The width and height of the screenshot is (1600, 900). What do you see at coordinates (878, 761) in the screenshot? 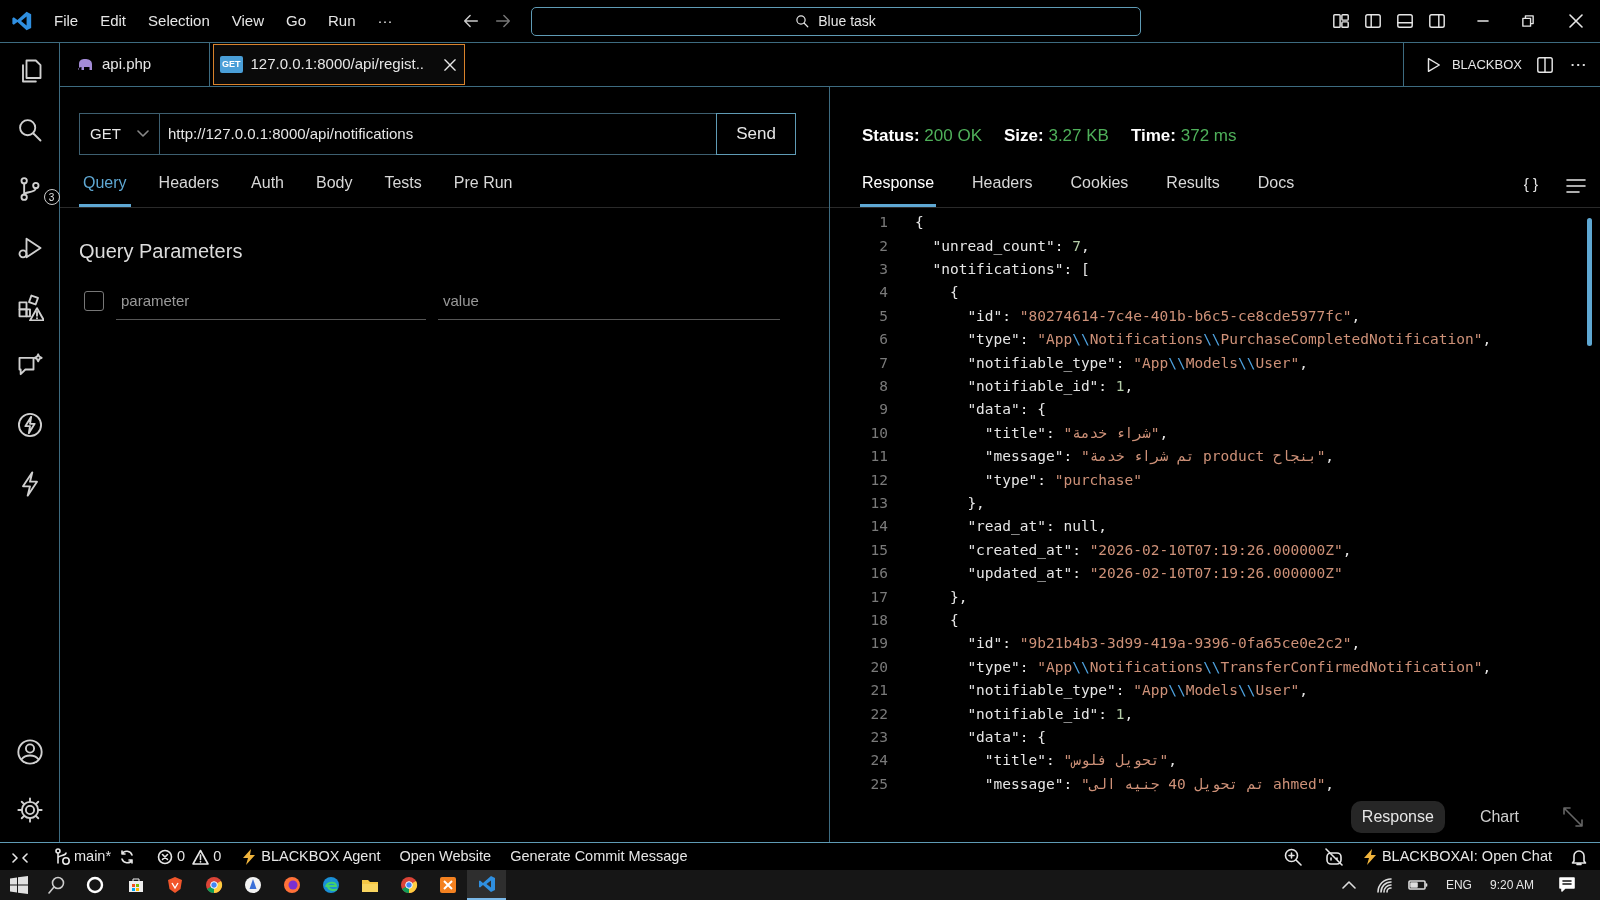
I see `line-number: 24` at bounding box center [878, 761].